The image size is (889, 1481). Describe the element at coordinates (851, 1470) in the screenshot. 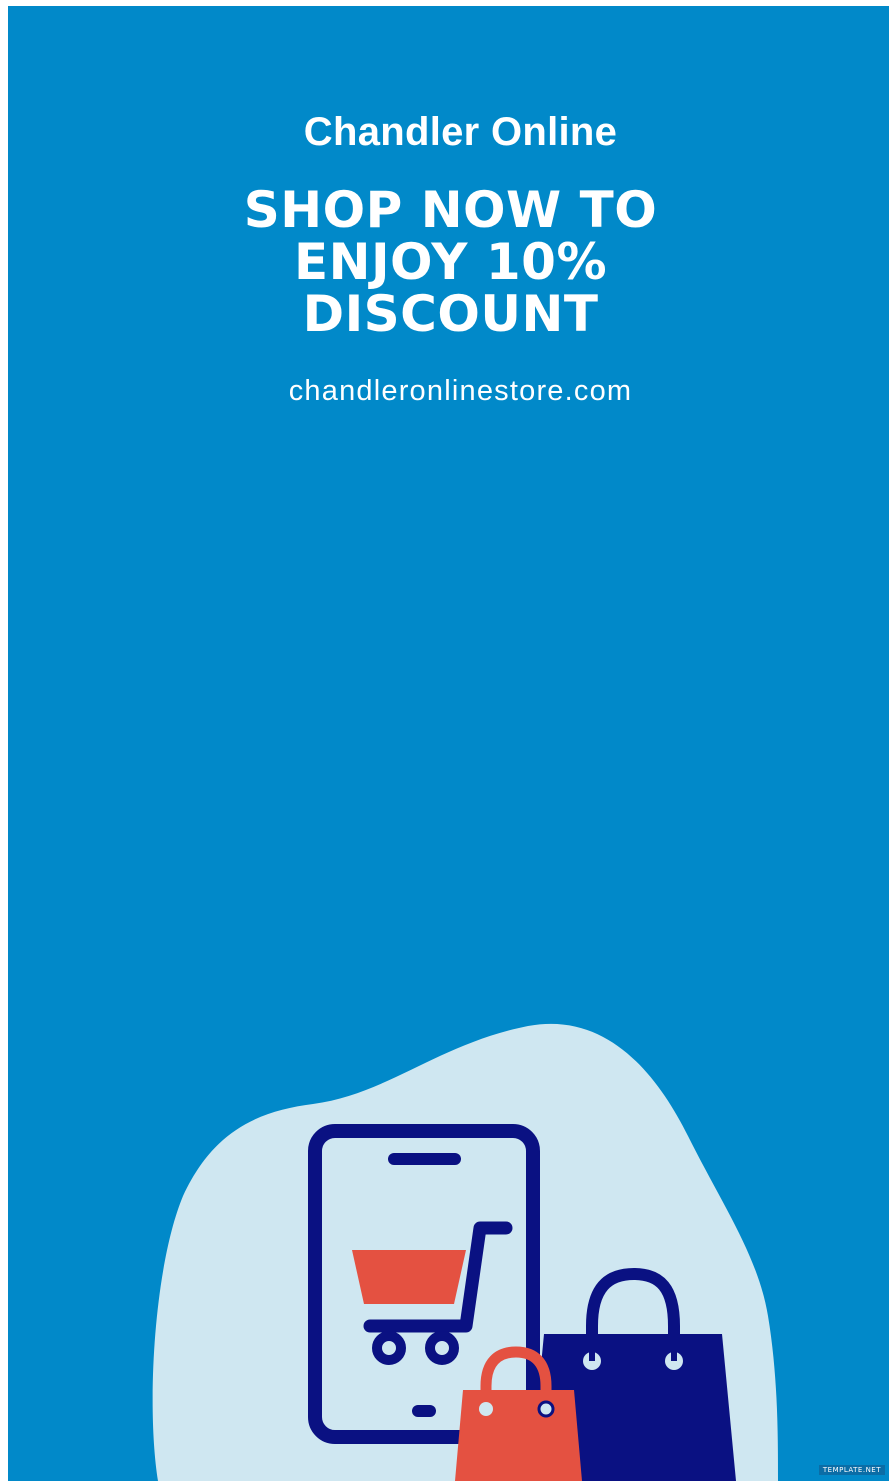

I see `template-watermark: TEMPLATE.NET` at that location.